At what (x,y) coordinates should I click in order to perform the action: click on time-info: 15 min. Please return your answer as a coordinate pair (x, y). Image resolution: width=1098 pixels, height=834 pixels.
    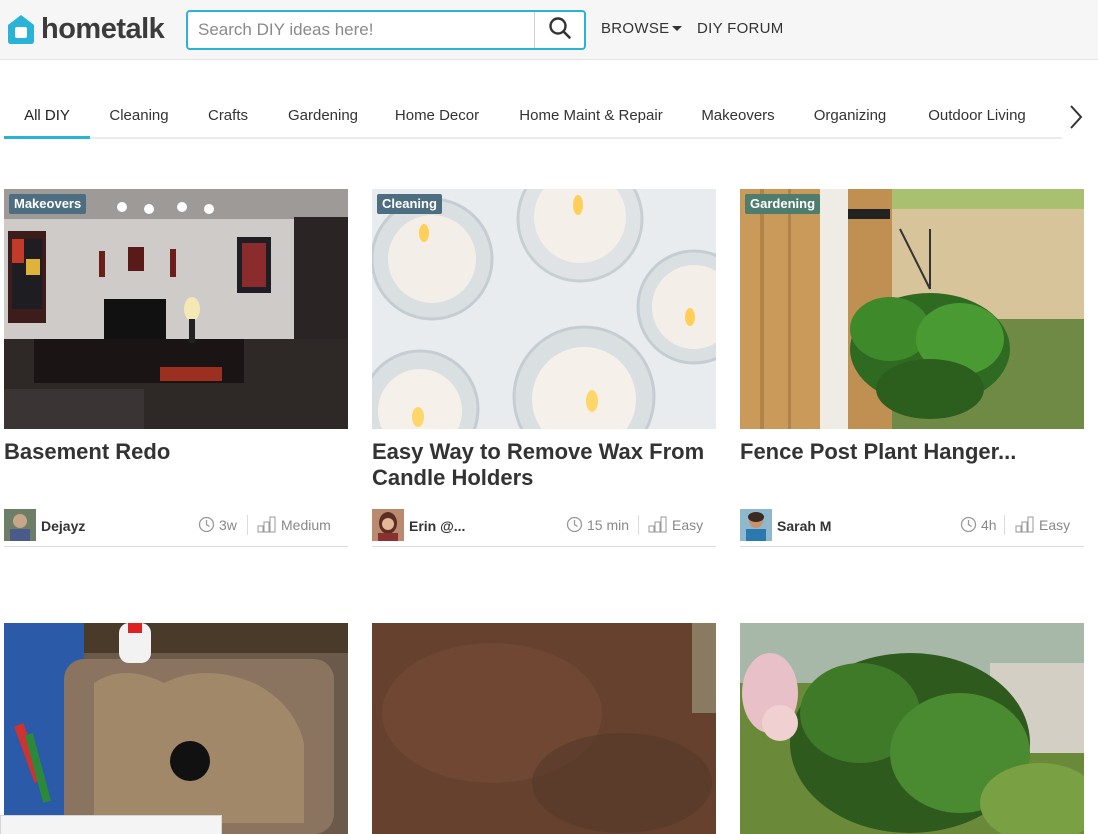
    Looking at the image, I should click on (597, 524).